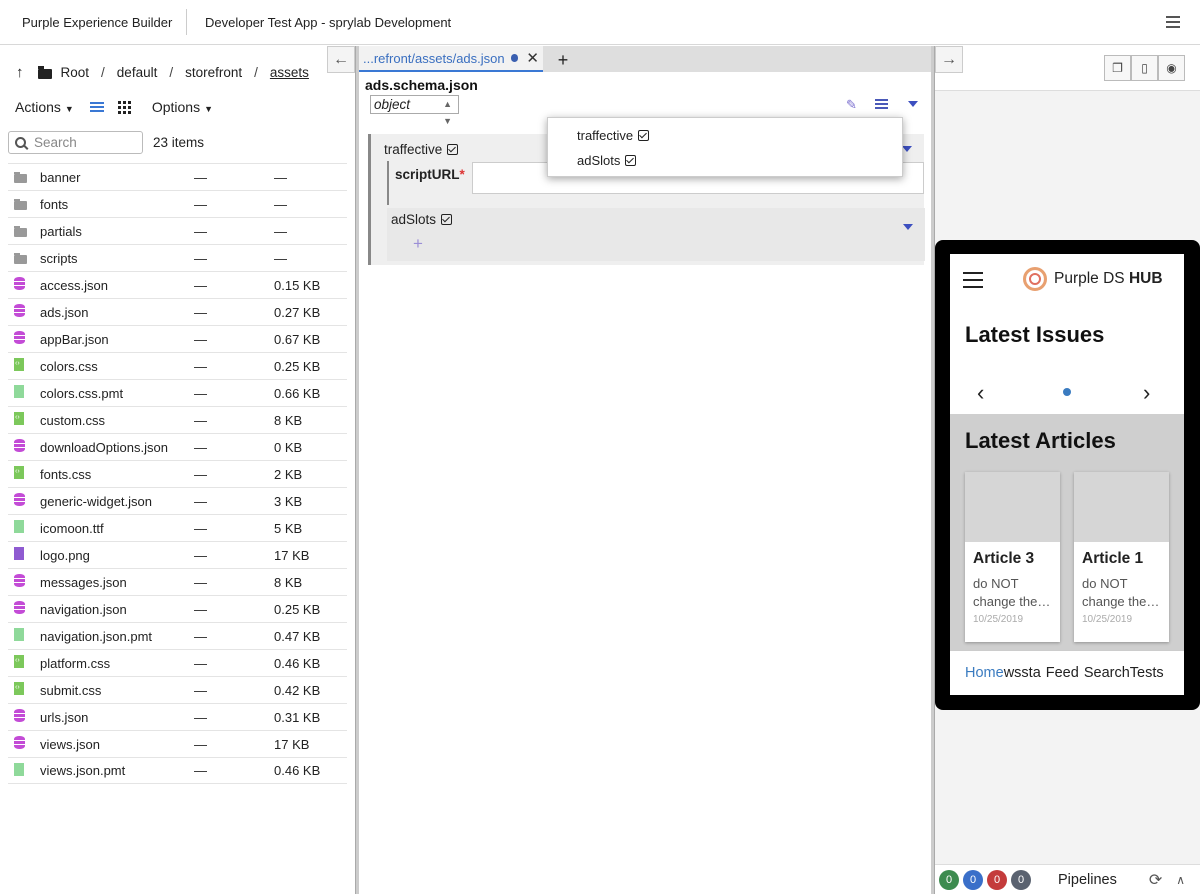  I want to click on refresh-icon: ⟳, so click(1155, 880).